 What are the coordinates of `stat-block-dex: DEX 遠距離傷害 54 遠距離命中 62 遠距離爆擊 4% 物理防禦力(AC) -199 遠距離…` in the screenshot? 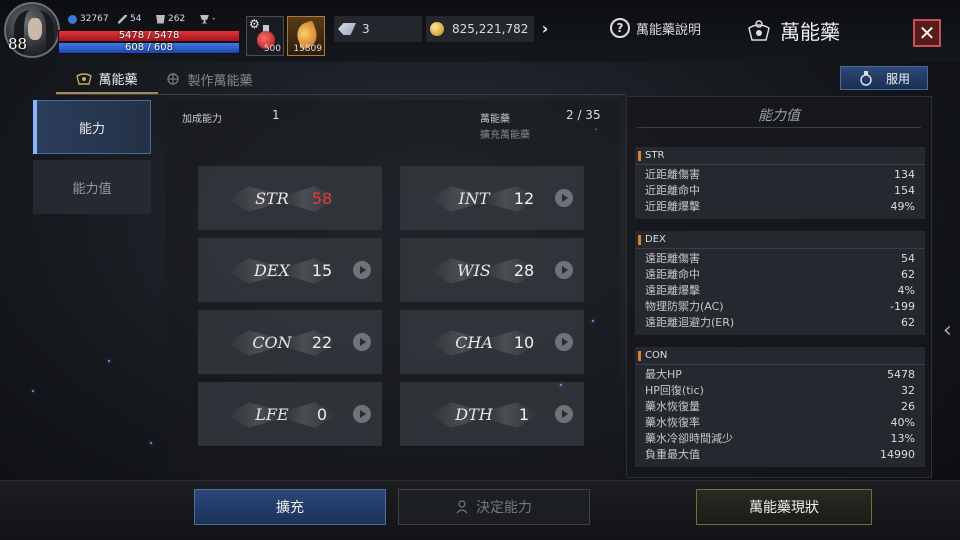 It's located at (780, 283).